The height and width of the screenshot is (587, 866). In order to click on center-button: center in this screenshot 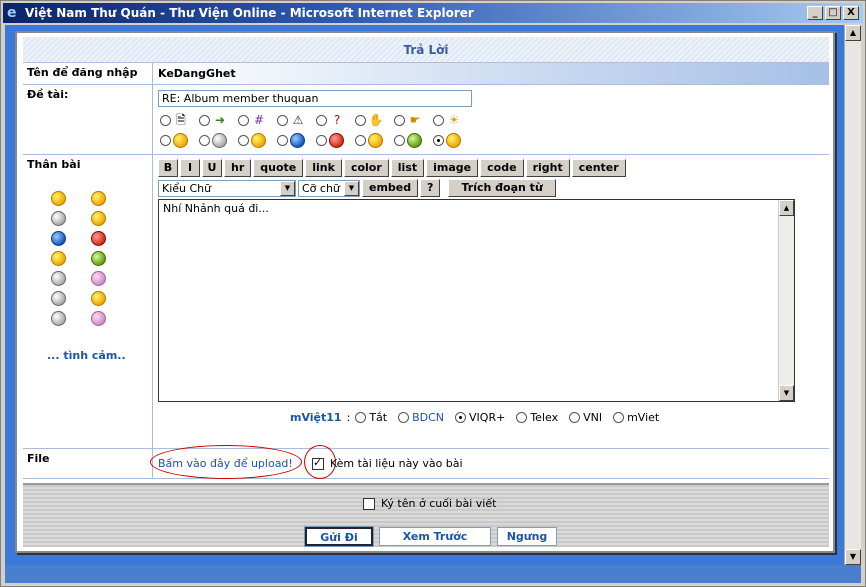, I will do `click(598, 168)`.